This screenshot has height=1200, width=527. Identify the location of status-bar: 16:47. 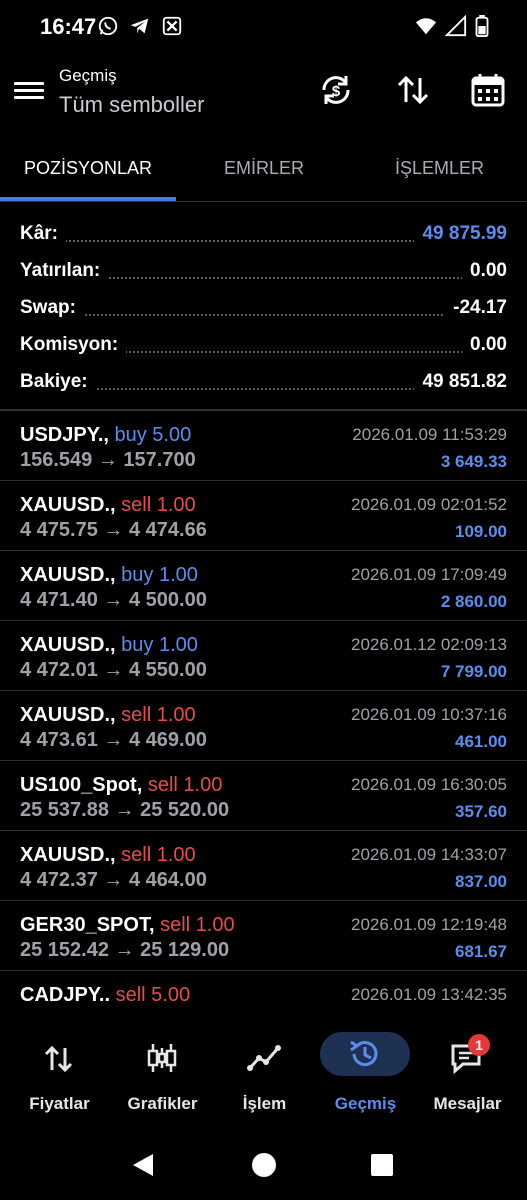
(263, 28).